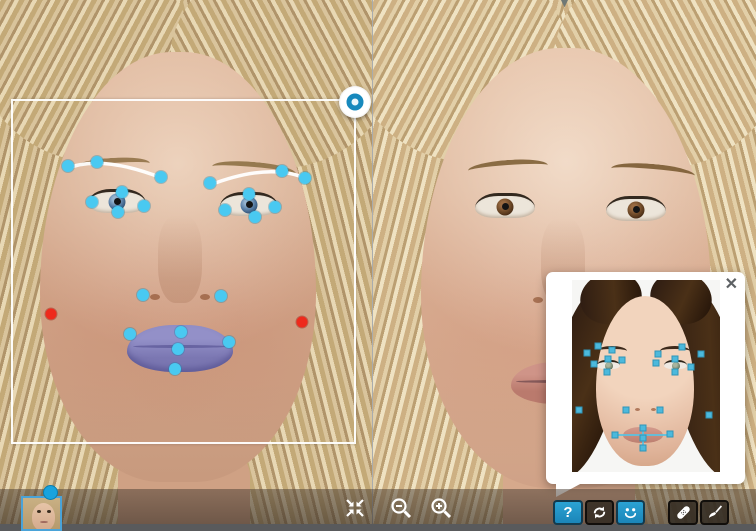 This screenshot has height=531, width=756. What do you see at coordinates (607, 372) in the screenshot?
I see `ref-left-eye-bottom-square` at bounding box center [607, 372].